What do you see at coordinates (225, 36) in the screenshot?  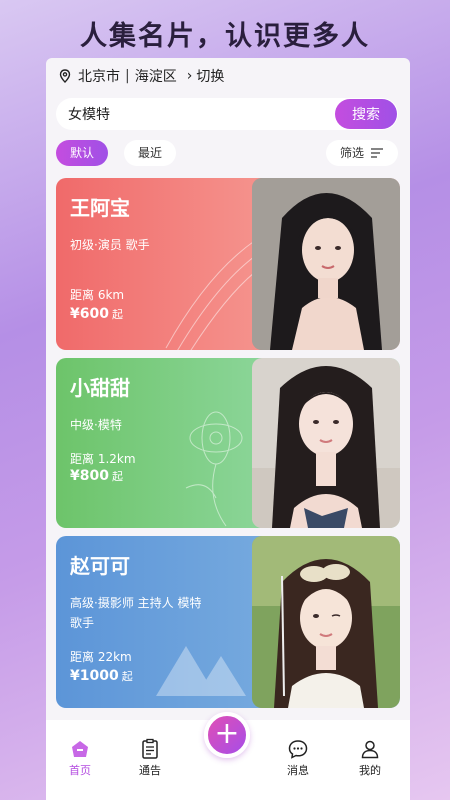 I see `page-headline: 人集名片，认识更多人` at bounding box center [225, 36].